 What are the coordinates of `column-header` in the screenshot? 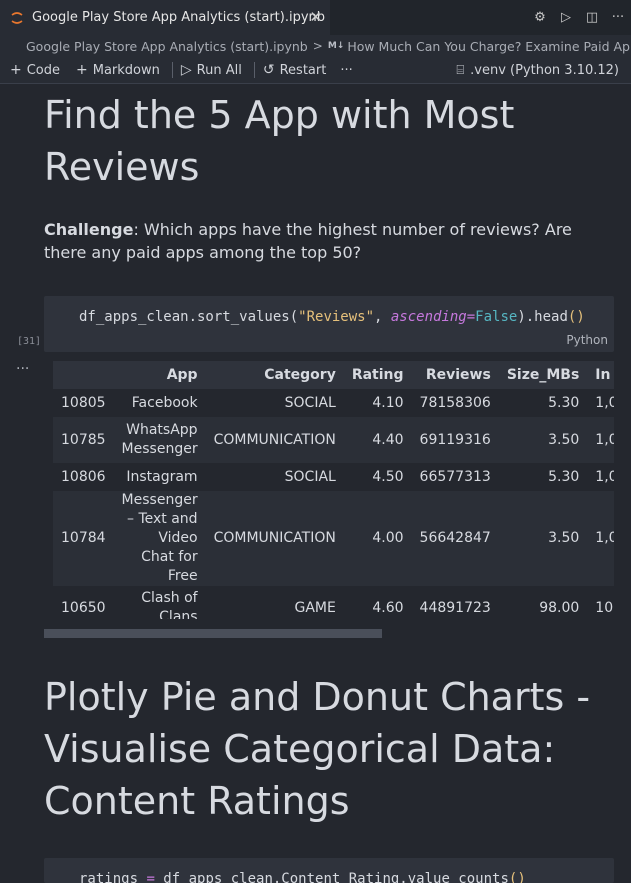 It's located at (83, 375).